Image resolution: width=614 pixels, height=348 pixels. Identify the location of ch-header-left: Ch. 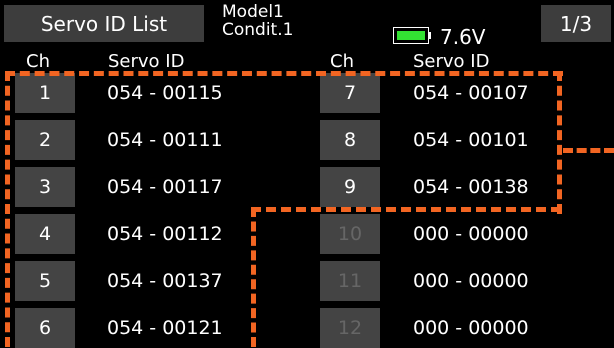
(38, 61).